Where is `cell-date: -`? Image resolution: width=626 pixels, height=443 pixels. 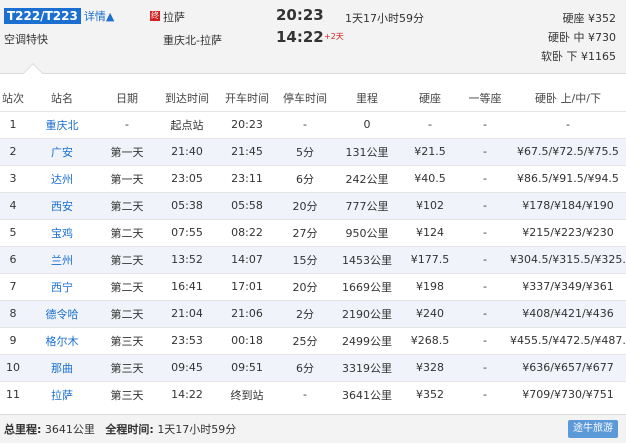 cell-date: - is located at coordinates (127, 124).